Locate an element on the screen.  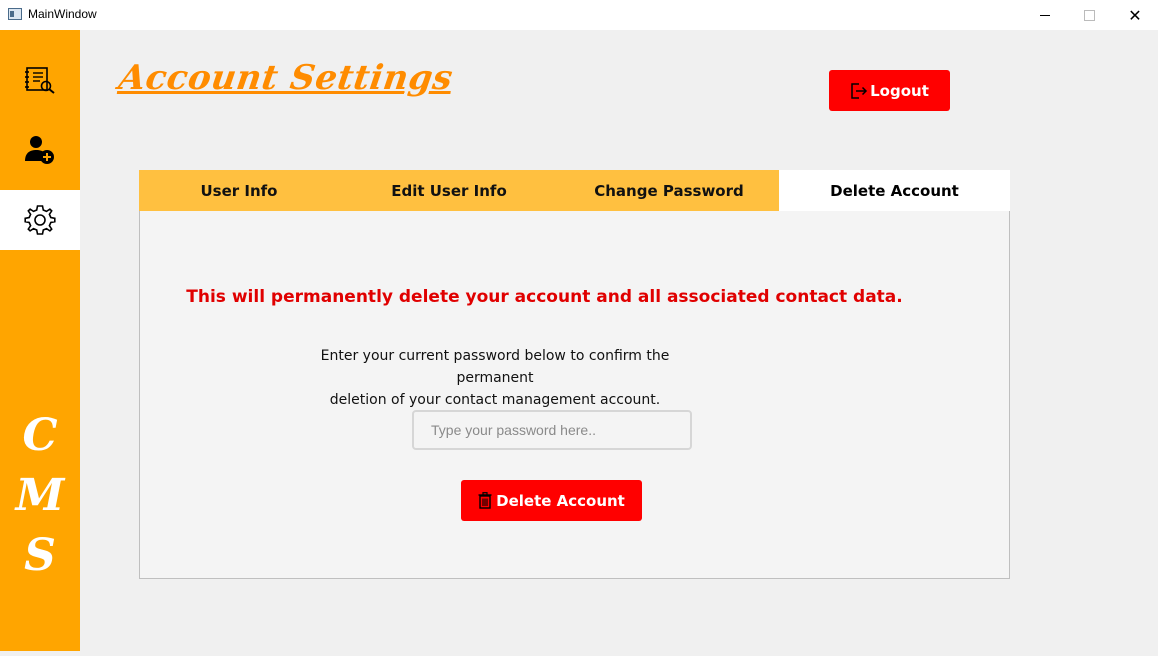
logout-icon is located at coordinates (859, 90).